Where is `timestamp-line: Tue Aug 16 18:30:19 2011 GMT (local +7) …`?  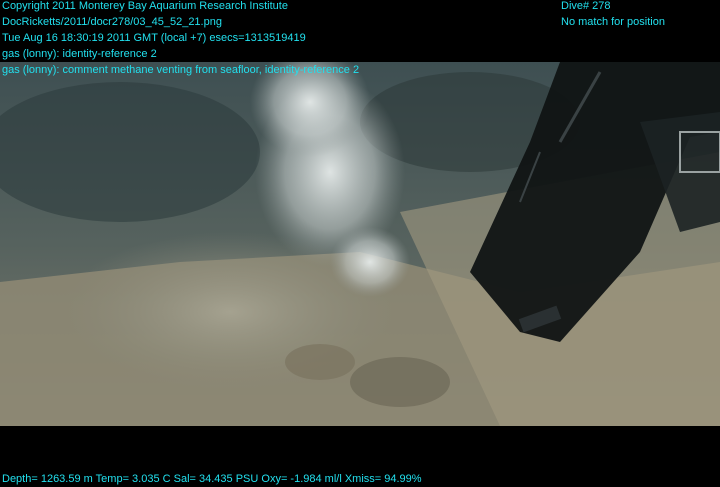 timestamp-line: Tue Aug 16 18:30:19 2011 GMT (local +7) … is located at coordinates (154, 38).